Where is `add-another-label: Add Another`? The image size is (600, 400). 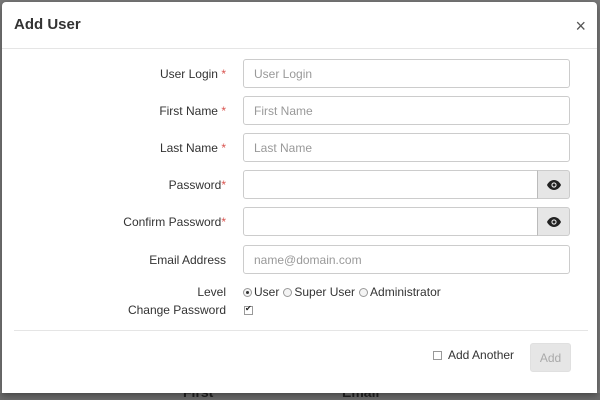 add-another-label: Add Another is located at coordinates (481, 355).